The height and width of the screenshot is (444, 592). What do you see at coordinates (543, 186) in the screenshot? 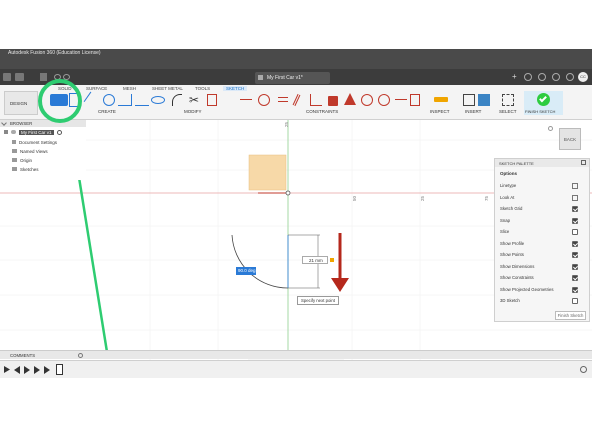
I see `palette-row: Linetype` at bounding box center [543, 186].